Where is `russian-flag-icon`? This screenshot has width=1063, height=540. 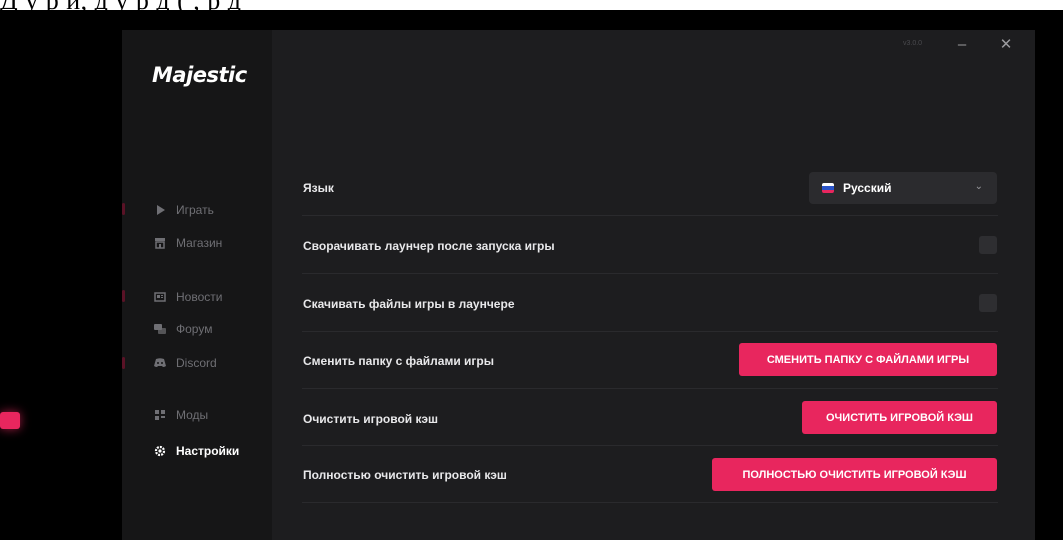 russian-flag-icon is located at coordinates (828, 188).